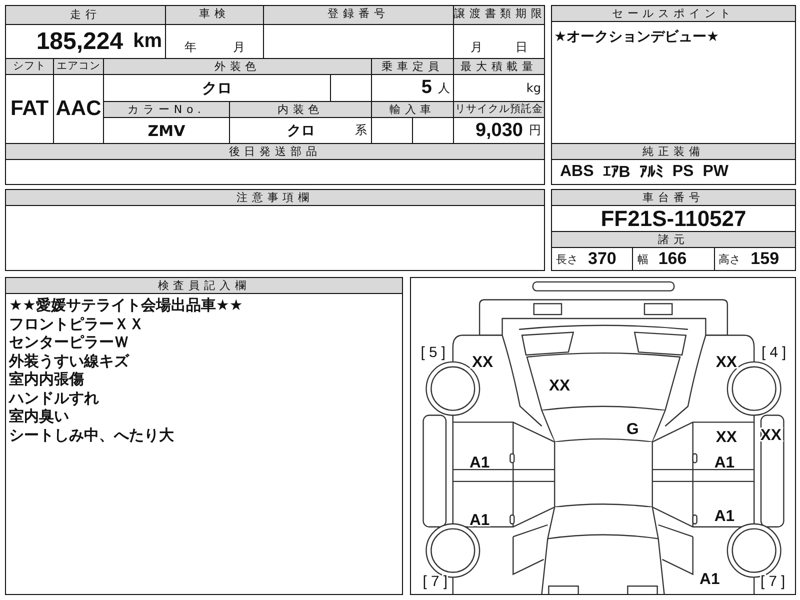 The height and width of the screenshot is (600, 800). What do you see at coordinates (535, 130) in the screenshot?
I see `yen-unit: 円` at bounding box center [535, 130].